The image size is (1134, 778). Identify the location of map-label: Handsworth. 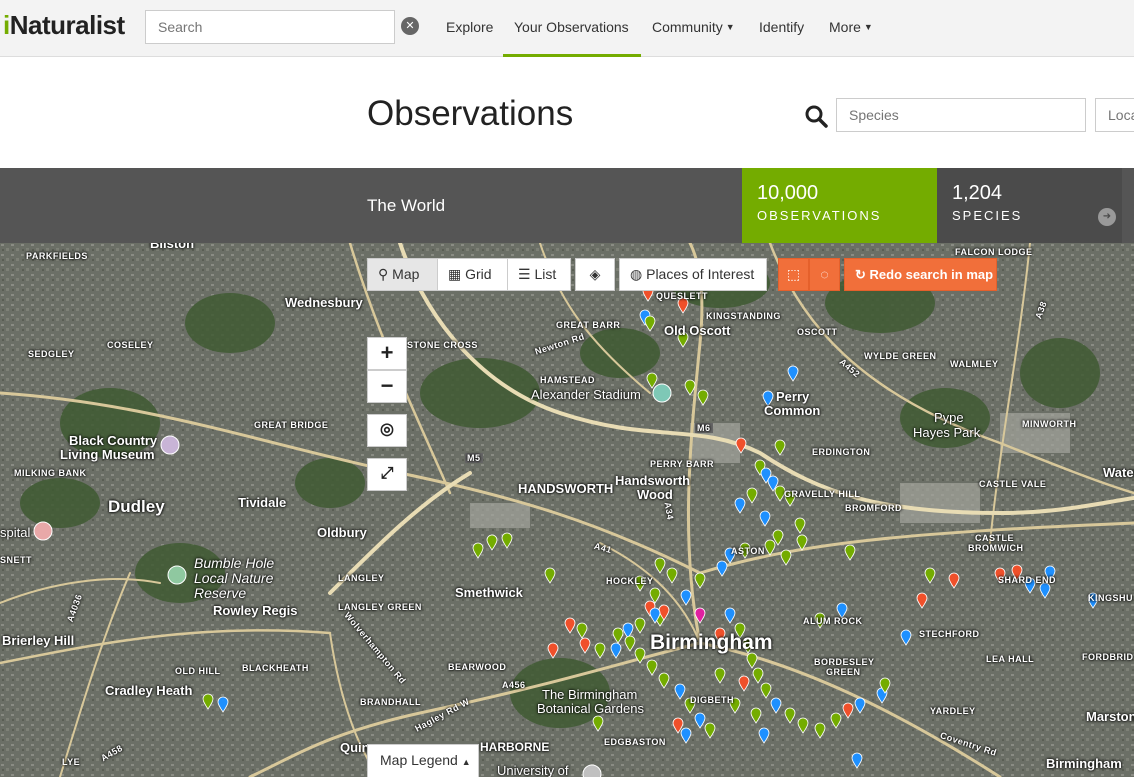
(653, 480).